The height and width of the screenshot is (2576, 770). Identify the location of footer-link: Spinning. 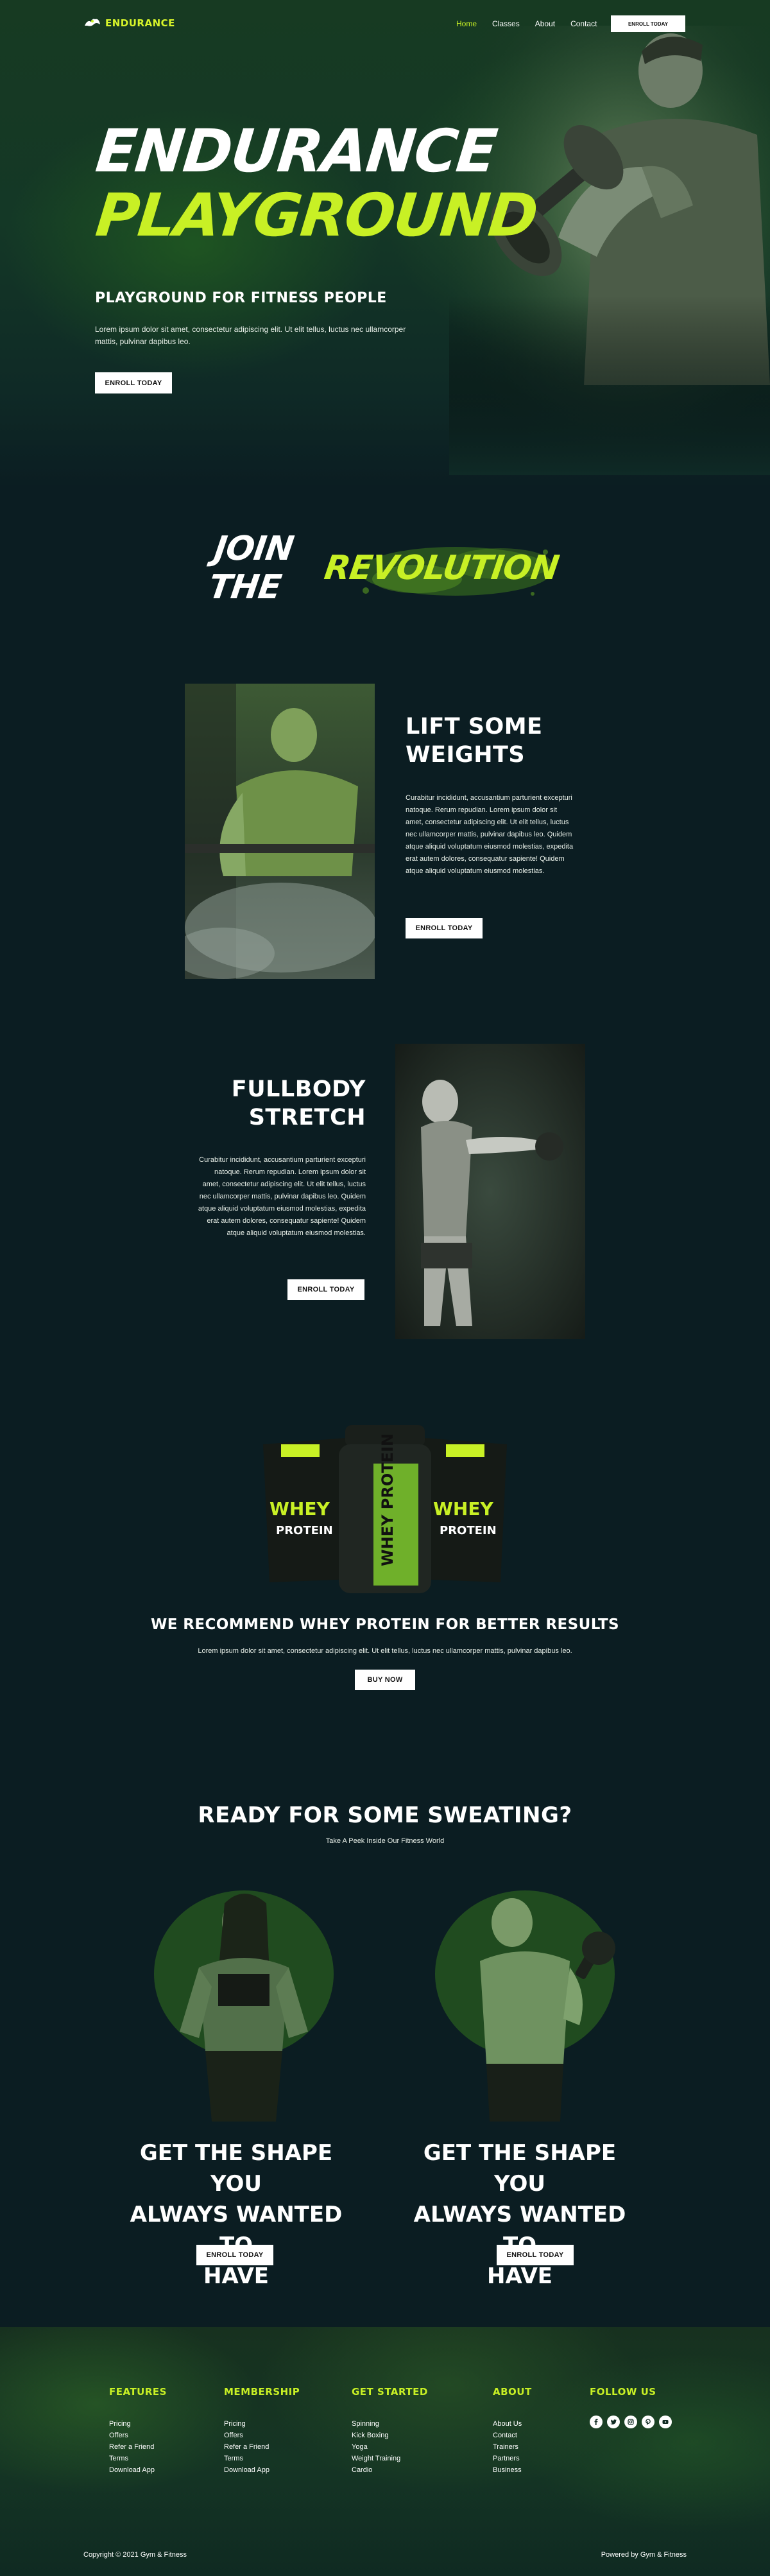
(390, 2424).